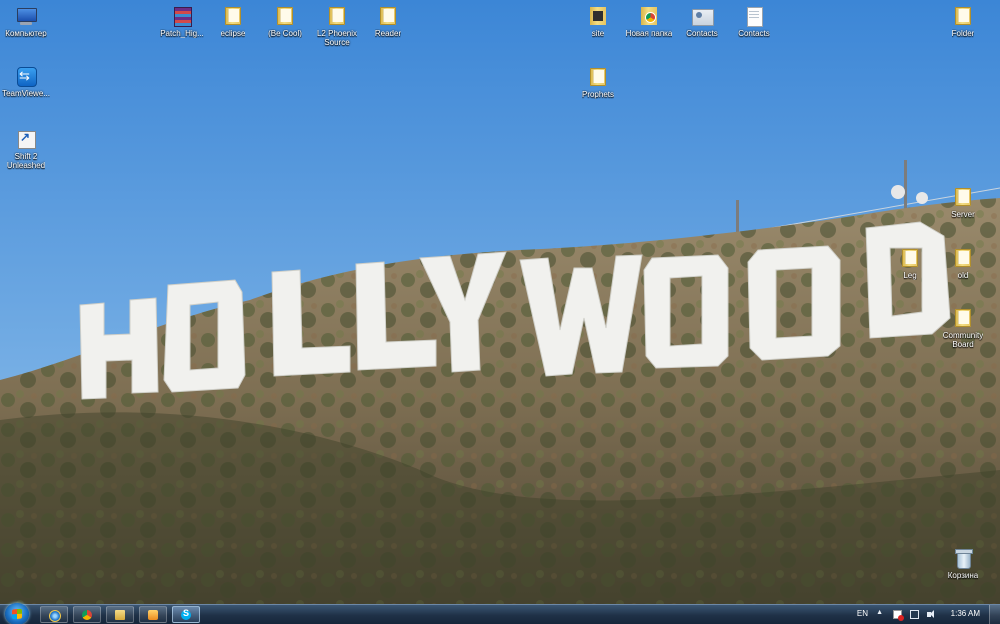 This screenshot has width=1000, height=624. What do you see at coordinates (963, 340) in the screenshot?
I see `icon-label: Community Board` at bounding box center [963, 340].